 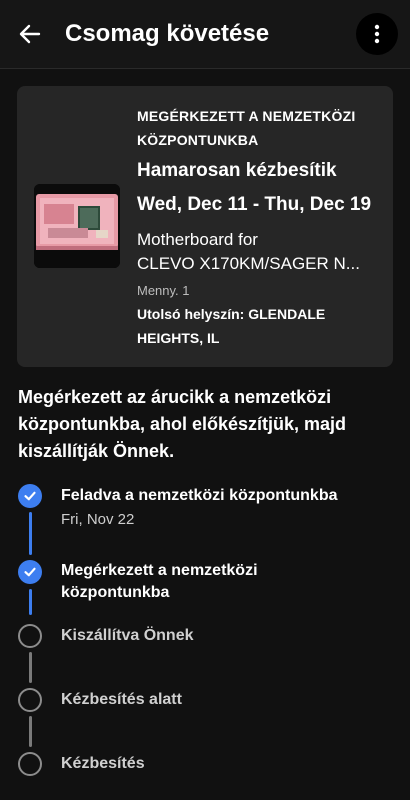 I want to click on timeline-step-label: Kézbesítés, so click(x=103, y=763).